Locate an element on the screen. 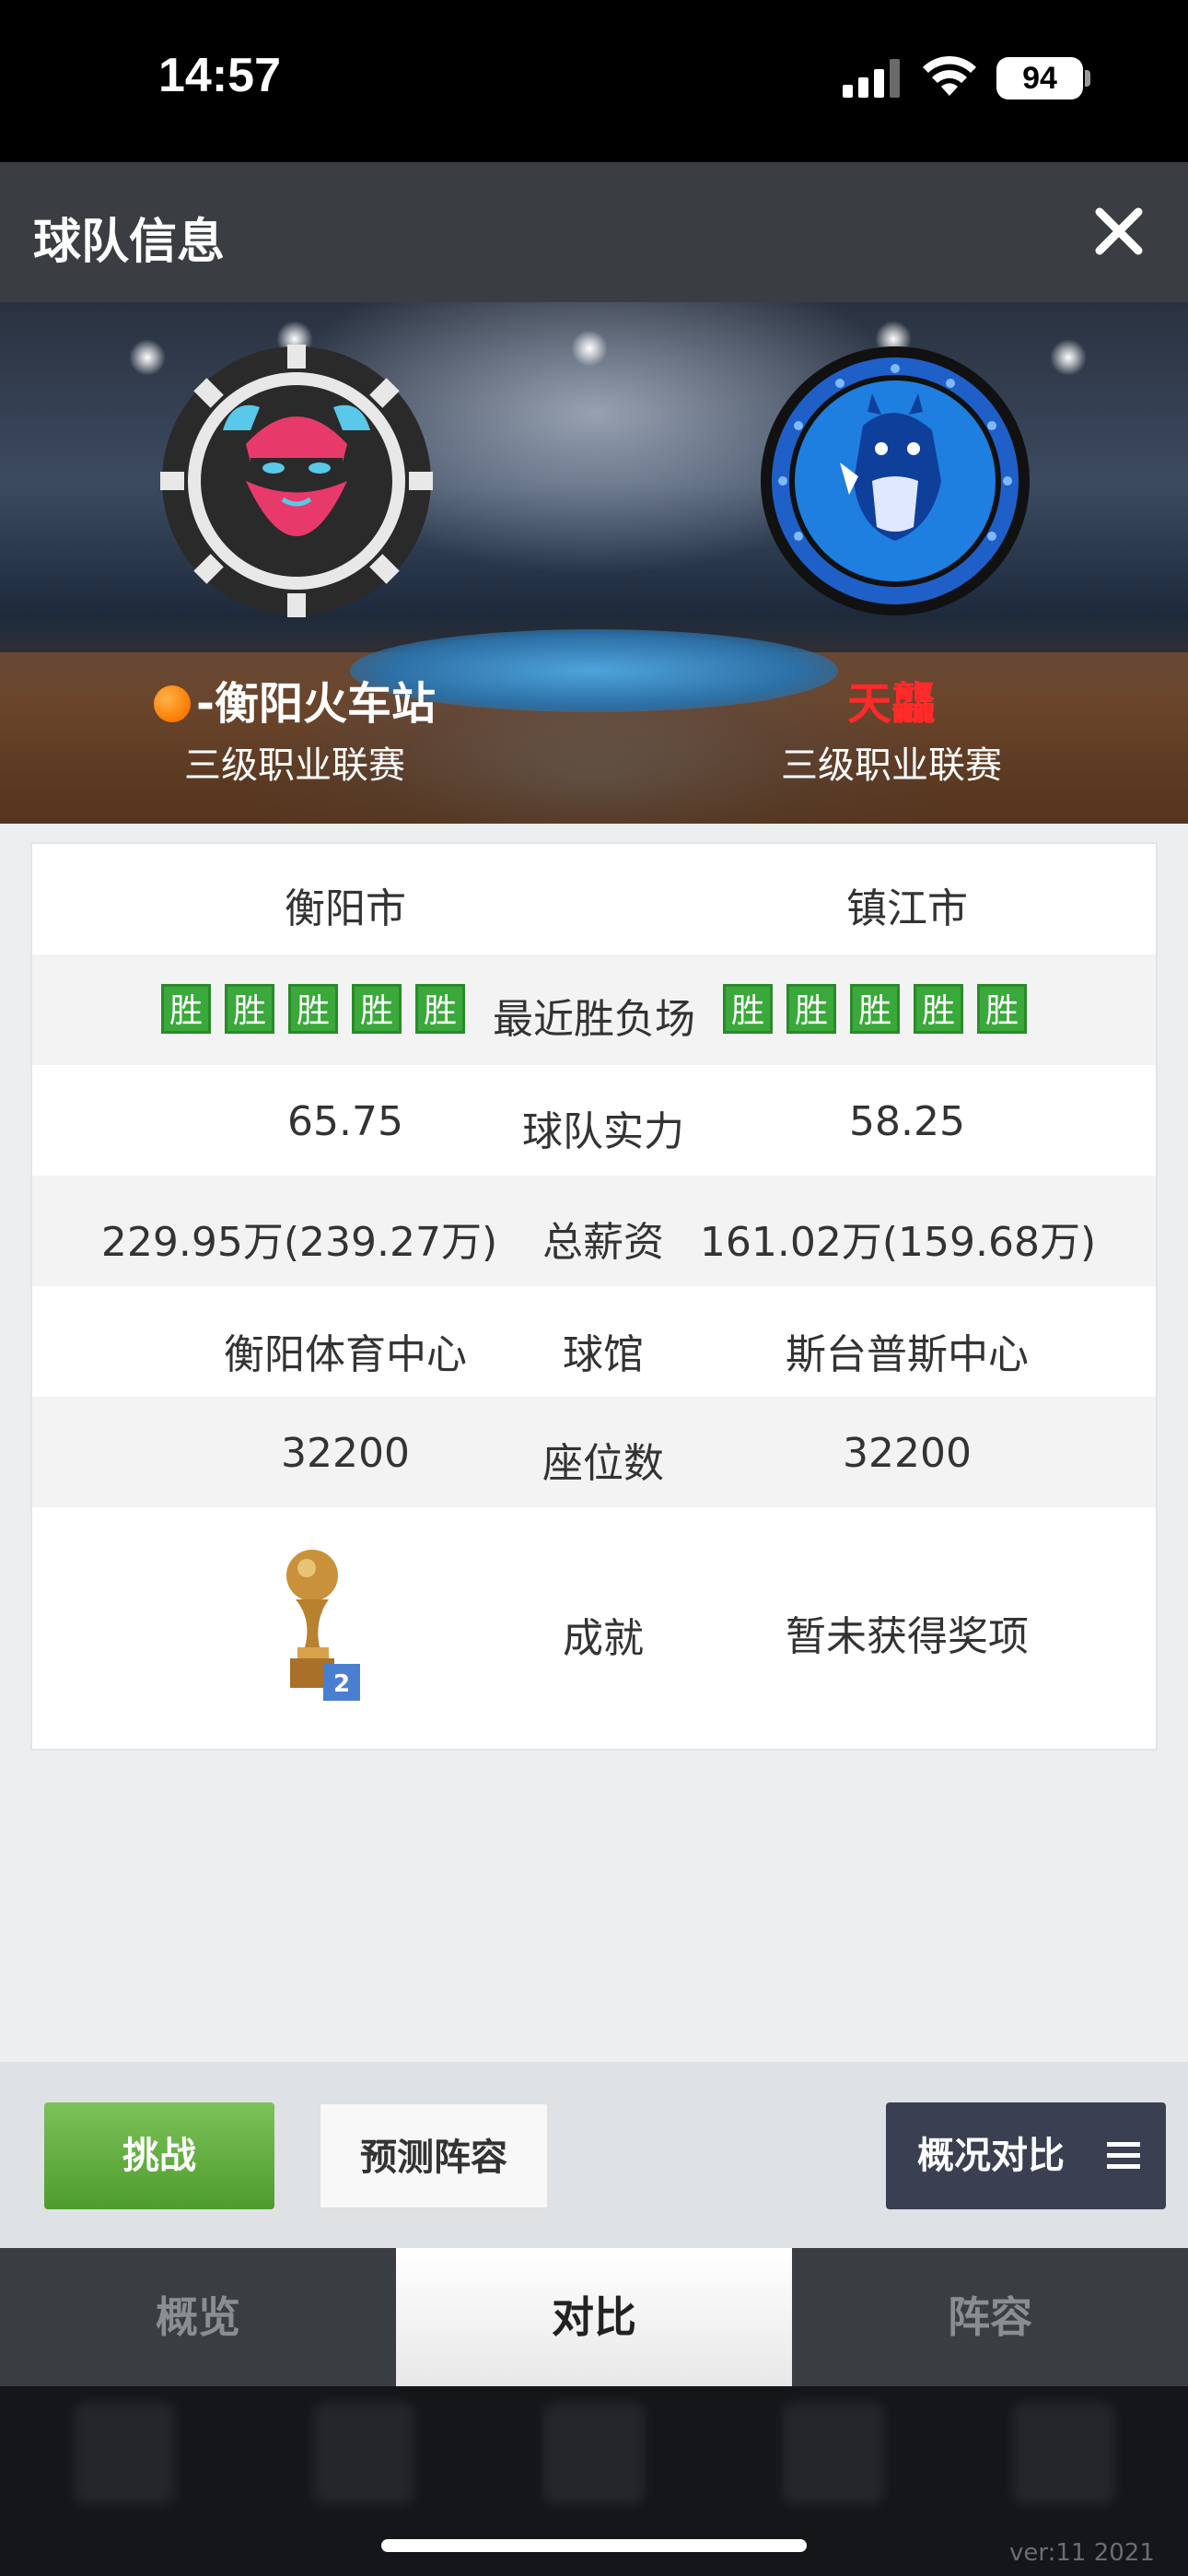 This screenshot has height=2576, width=1188. home-seats: 32200 is located at coordinates (345, 1453).